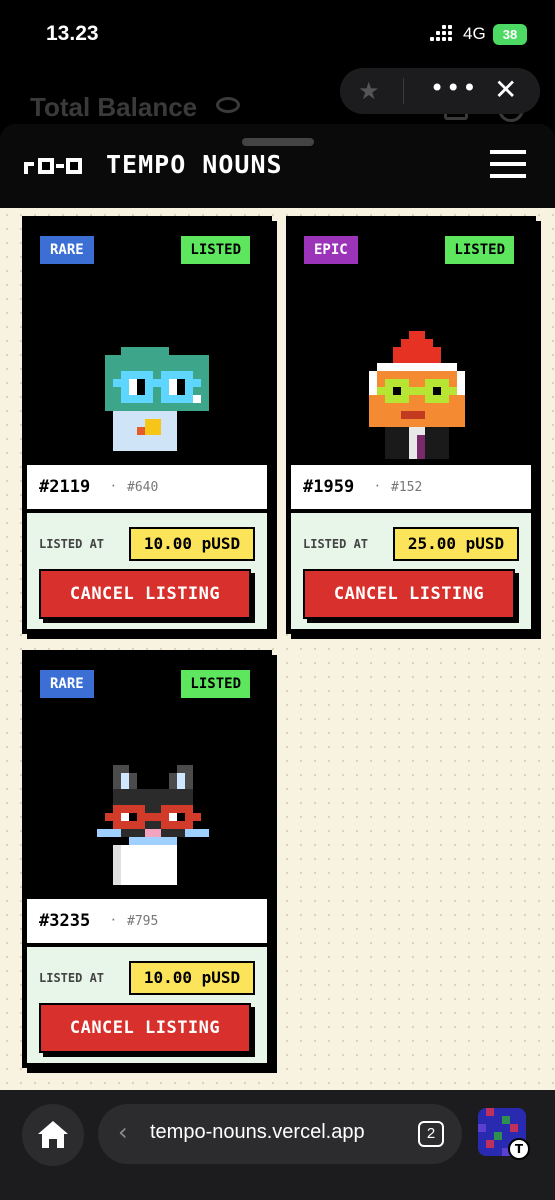 Image resolution: width=555 pixels, height=1200 pixels. Describe the element at coordinates (456, 544) in the screenshot. I see `listing-price: 25.00 pUSD` at that location.